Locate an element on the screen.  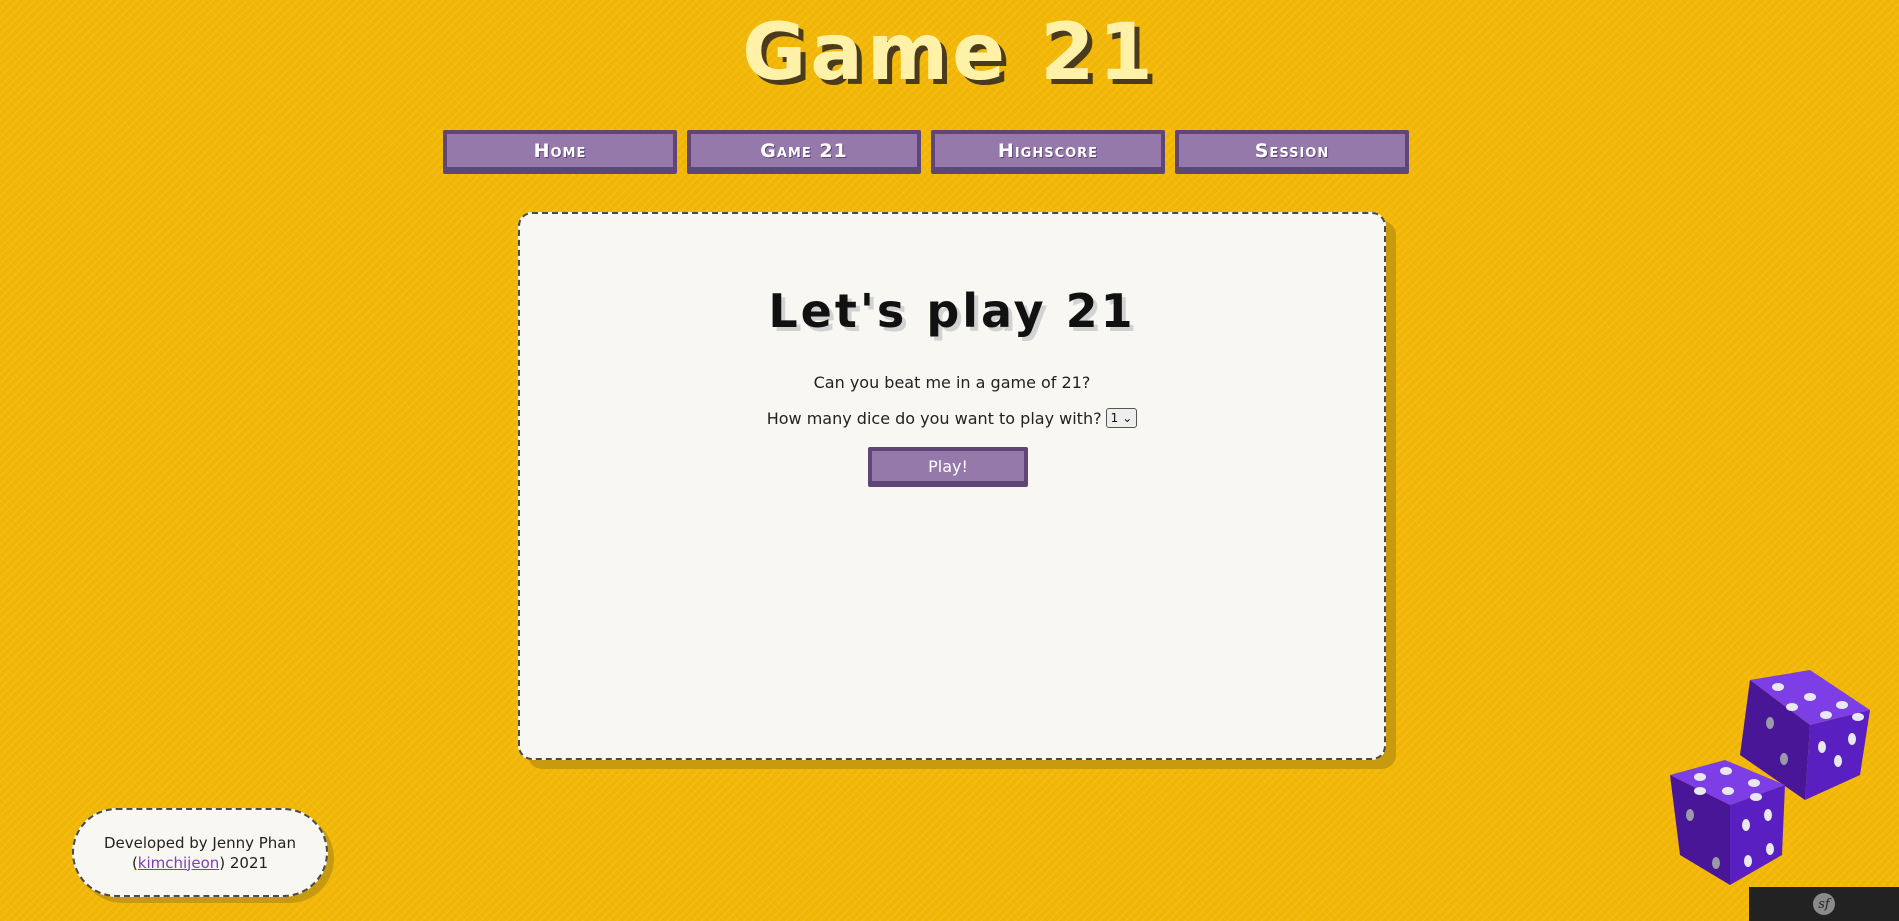
footer-link: kimchijeon is located at coordinates (178, 863).